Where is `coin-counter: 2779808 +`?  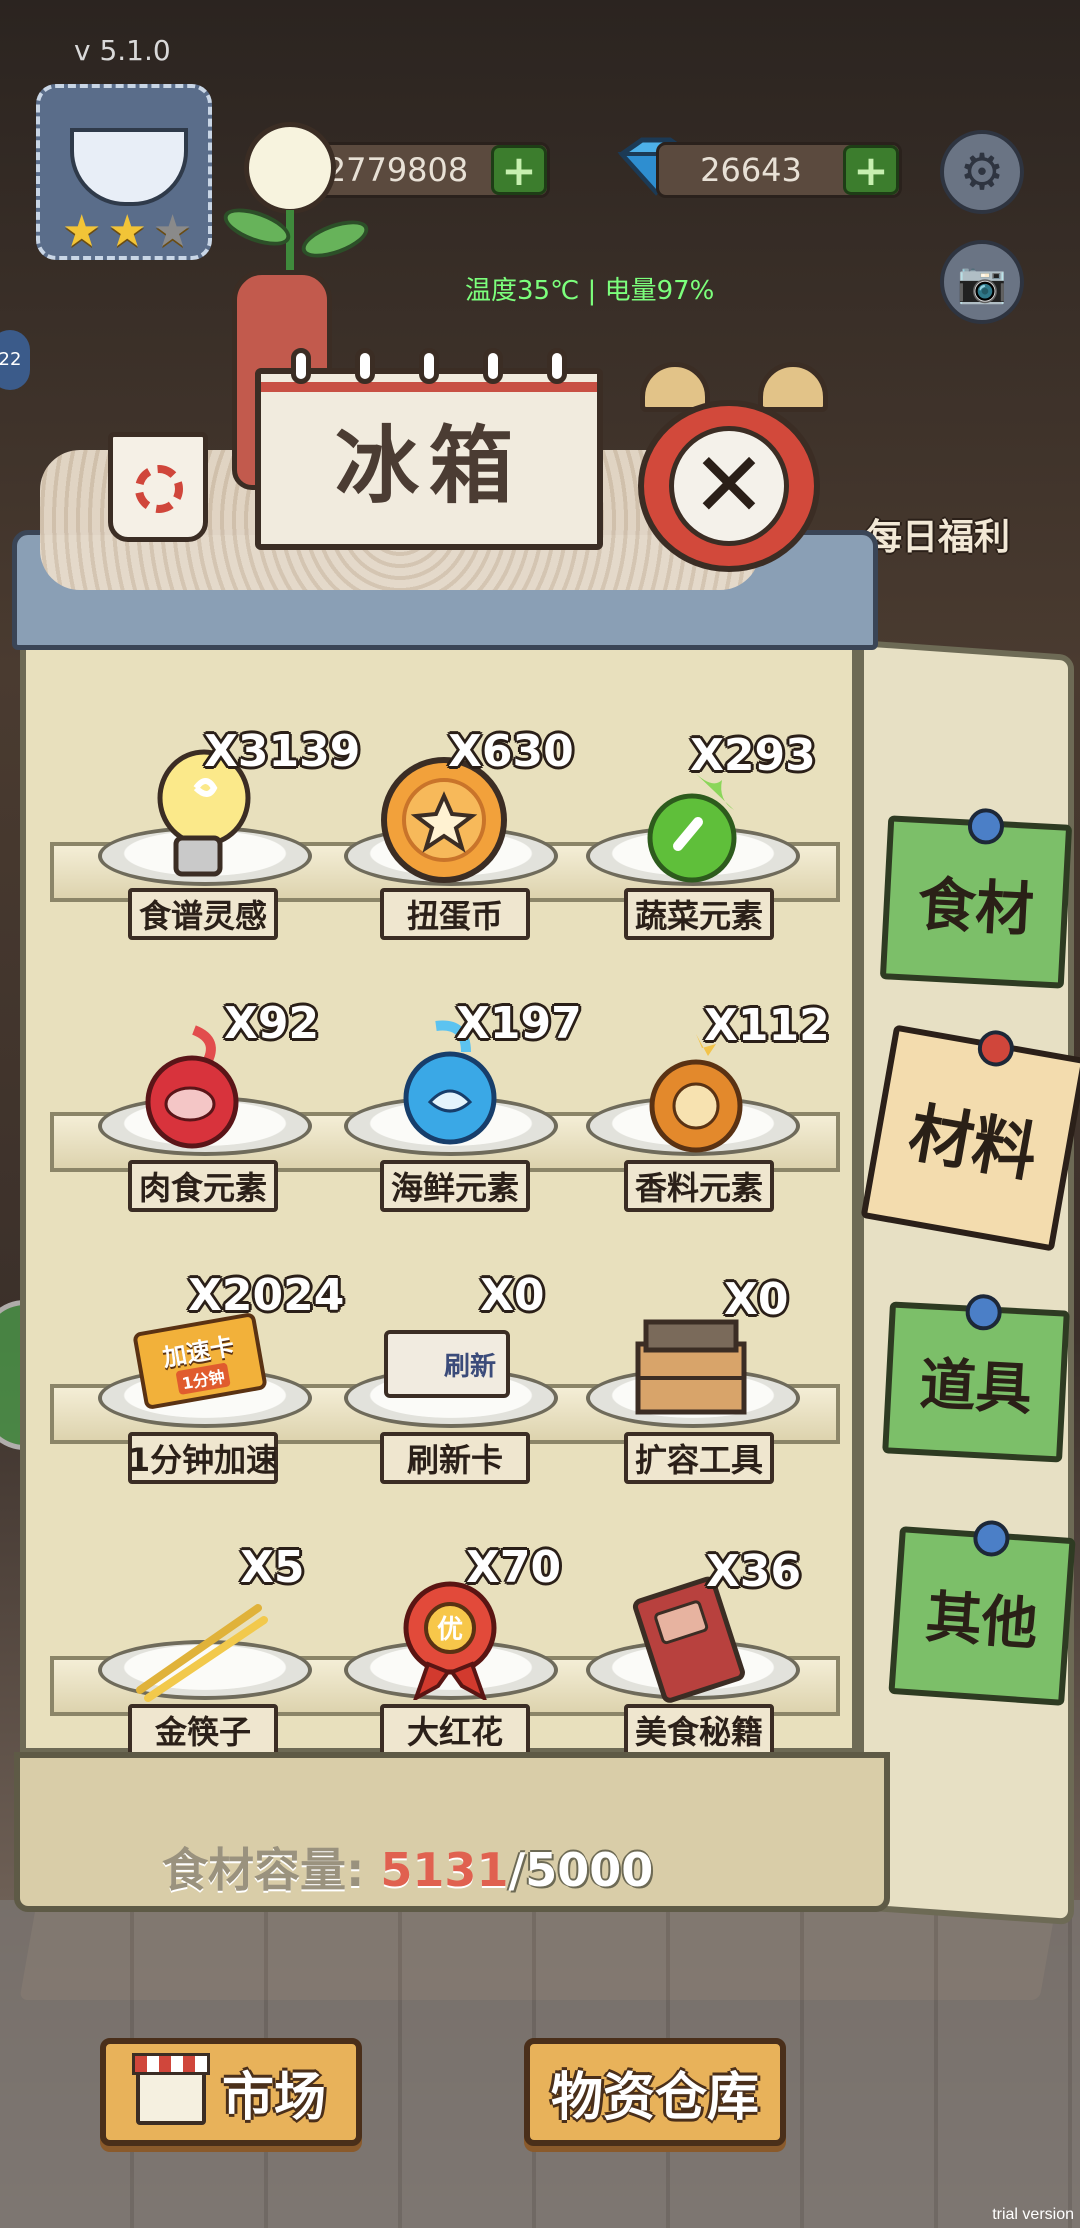 coin-counter: 2779808 + is located at coordinates (425, 170).